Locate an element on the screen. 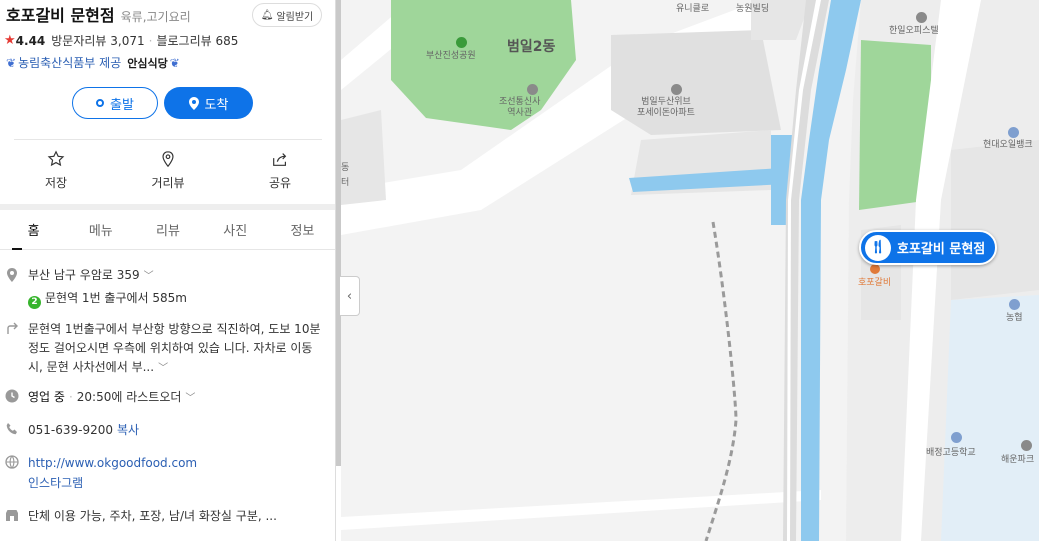  map-label-nongwon: 농원빌딩 is located at coordinates (753, 9).